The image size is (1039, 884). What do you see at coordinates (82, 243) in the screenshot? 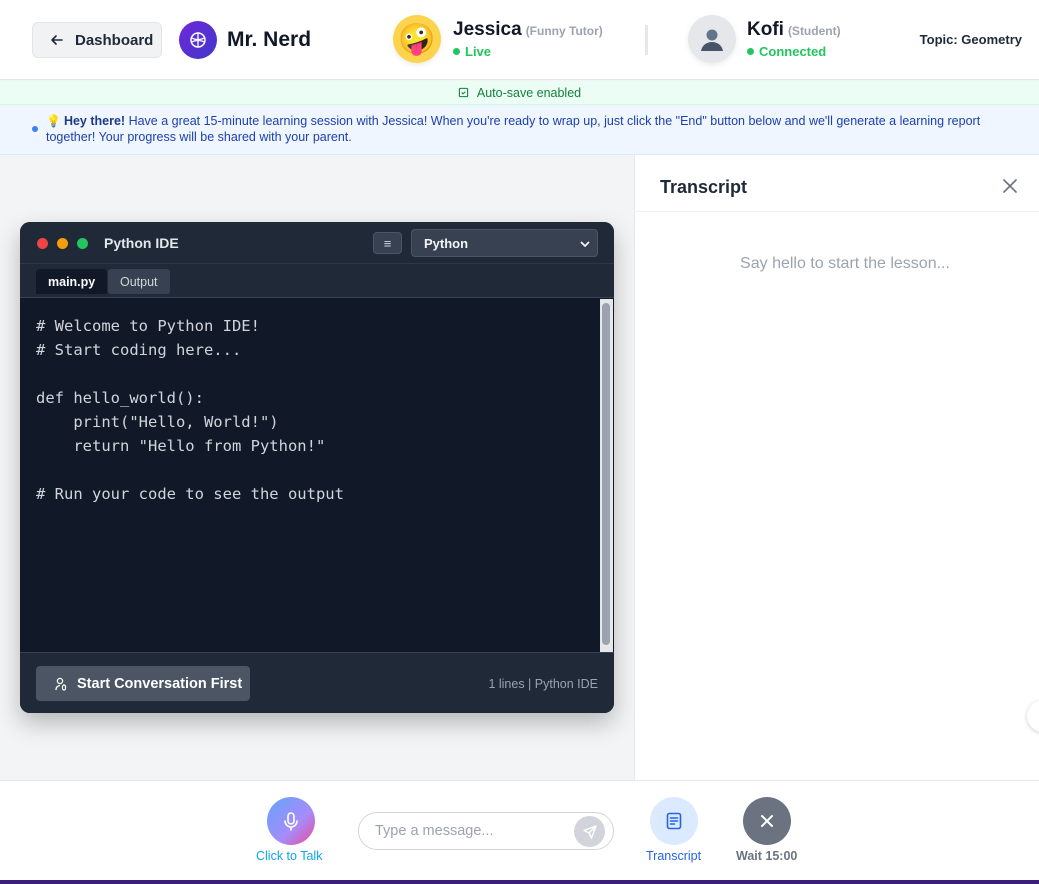
I see `window-maximize-dot` at bounding box center [82, 243].